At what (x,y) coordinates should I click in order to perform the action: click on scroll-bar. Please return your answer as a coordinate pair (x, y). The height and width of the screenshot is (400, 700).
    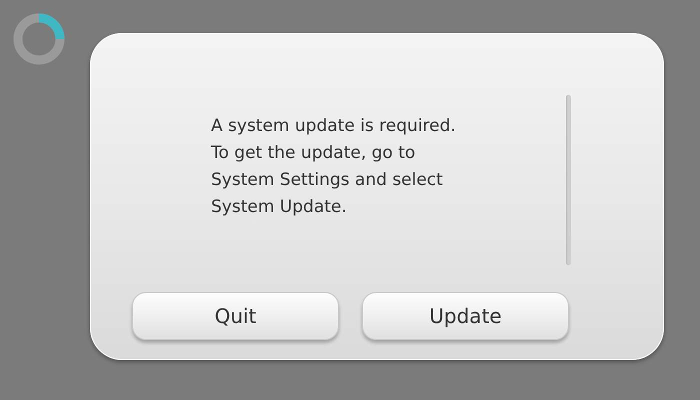
    Looking at the image, I should click on (568, 180).